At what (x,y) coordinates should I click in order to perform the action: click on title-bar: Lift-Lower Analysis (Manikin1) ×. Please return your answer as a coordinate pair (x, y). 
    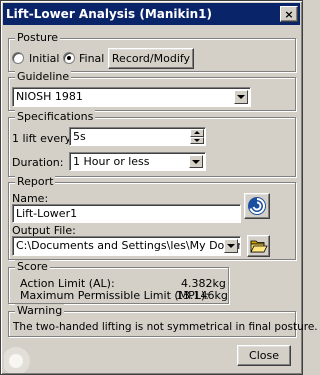
    Looking at the image, I should click on (151, 14).